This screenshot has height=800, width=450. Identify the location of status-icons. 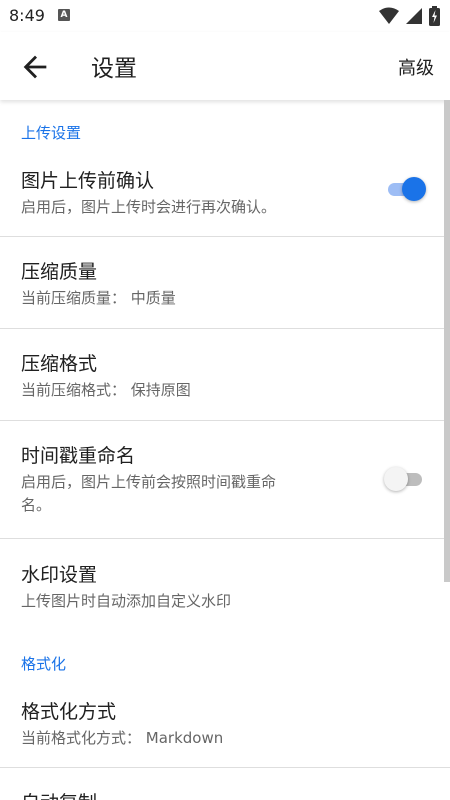
(409, 16).